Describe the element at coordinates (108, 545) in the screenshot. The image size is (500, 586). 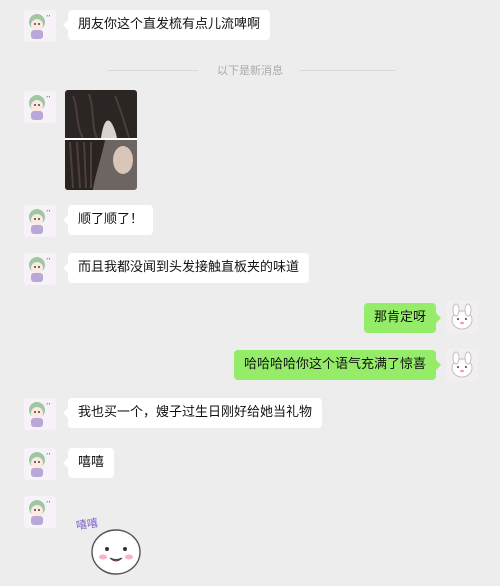
I see `giggle-sticker-icon: 嘻嘻` at that location.